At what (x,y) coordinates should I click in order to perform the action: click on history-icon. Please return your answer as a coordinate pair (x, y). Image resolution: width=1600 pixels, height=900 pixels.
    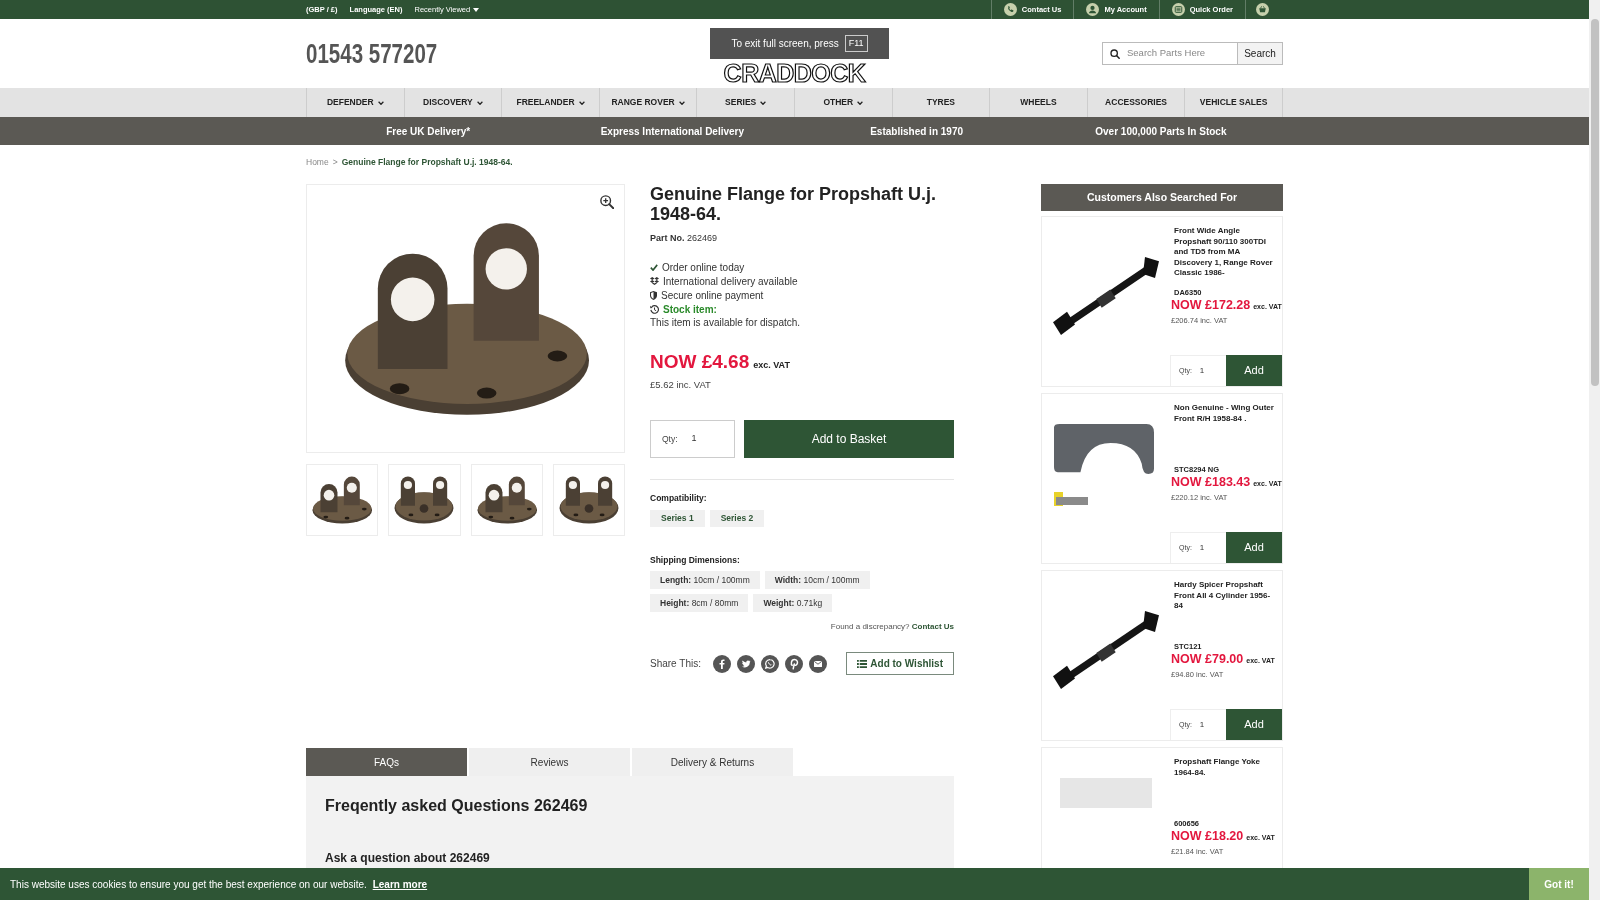
    Looking at the image, I should click on (654, 309).